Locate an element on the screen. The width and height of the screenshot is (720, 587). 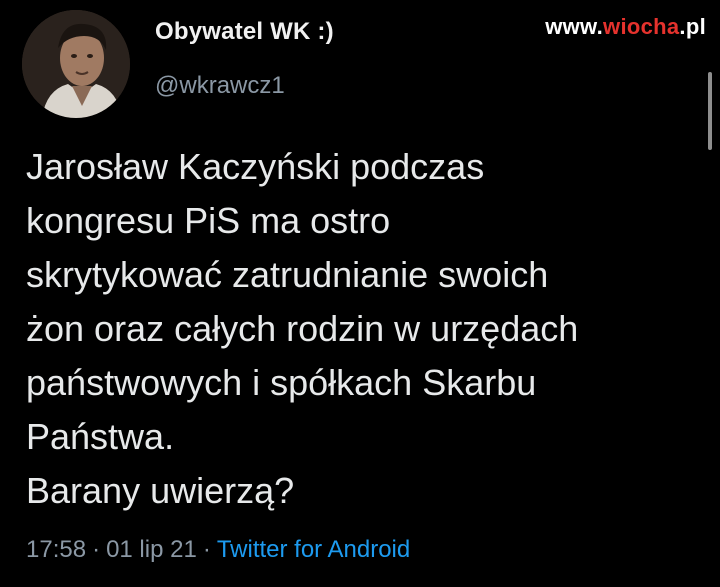
watermark-suffix: .pl is located at coordinates (692, 26).